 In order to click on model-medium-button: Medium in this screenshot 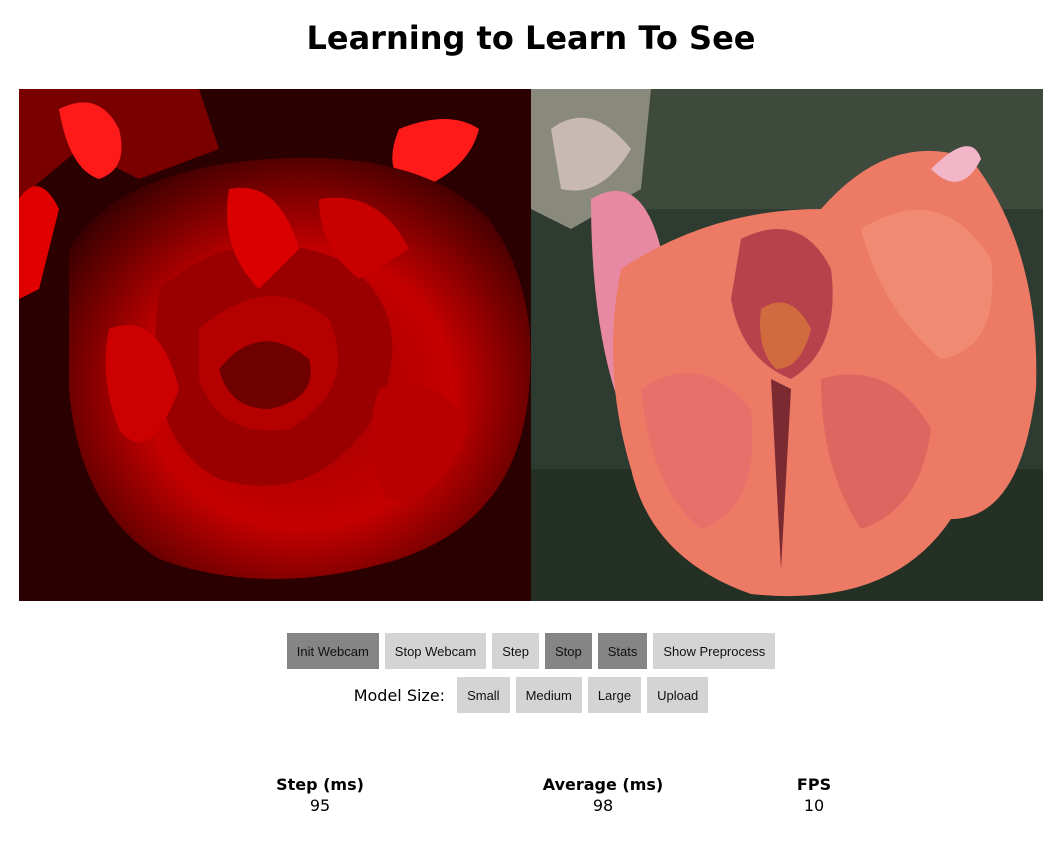, I will do `click(548, 695)`.